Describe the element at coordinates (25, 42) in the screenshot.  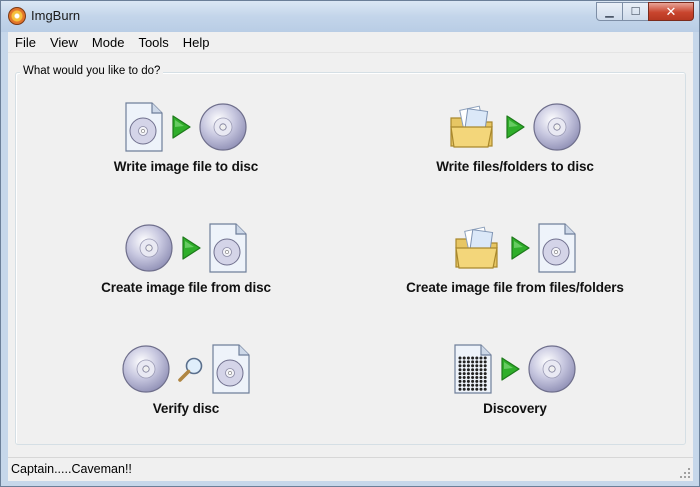
I see `menu-file: File` at that location.